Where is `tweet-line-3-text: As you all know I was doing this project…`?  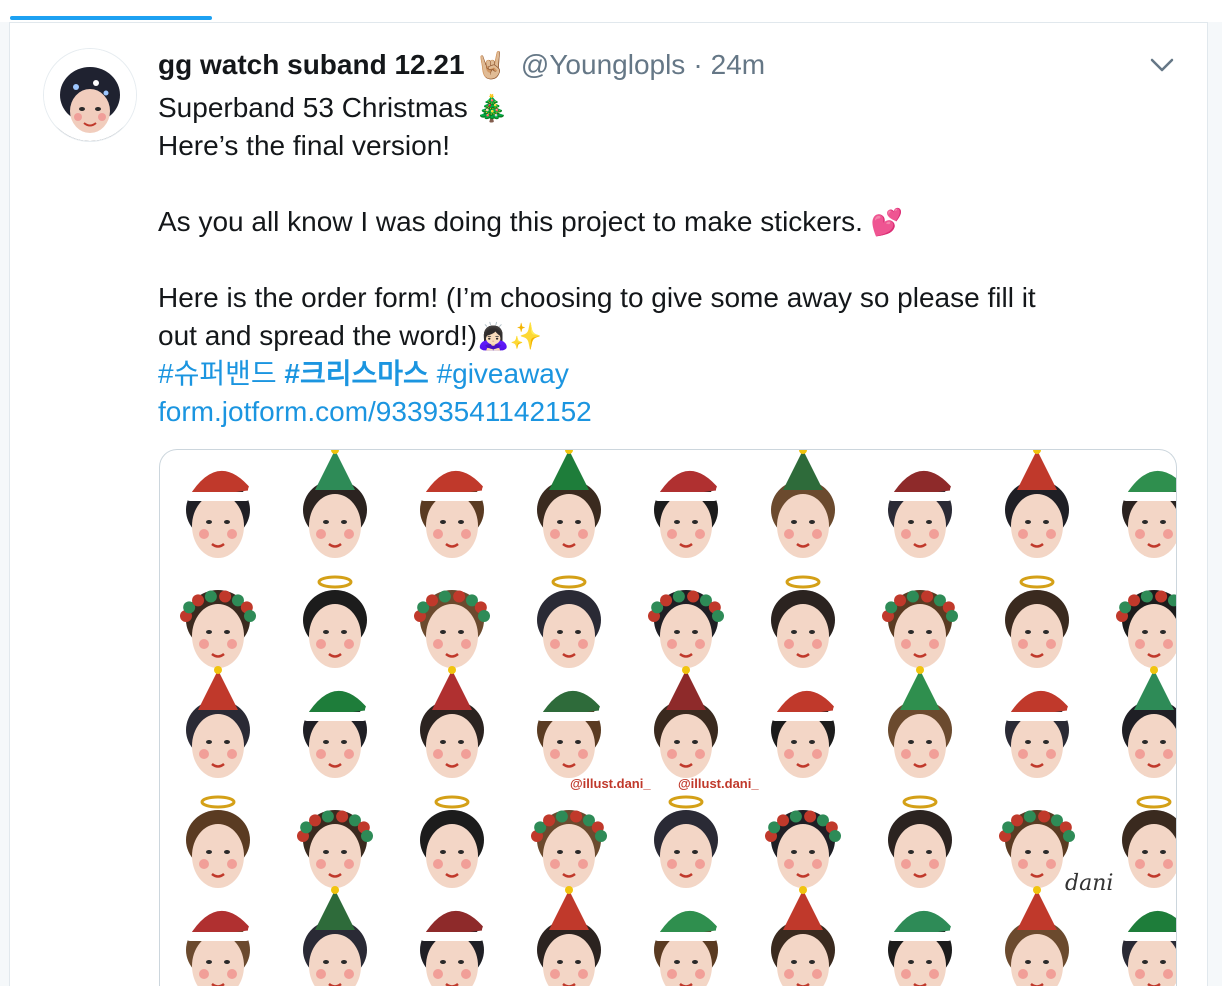 tweet-line-3-text: As you all know I was doing this project… is located at coordinates (514, 221).